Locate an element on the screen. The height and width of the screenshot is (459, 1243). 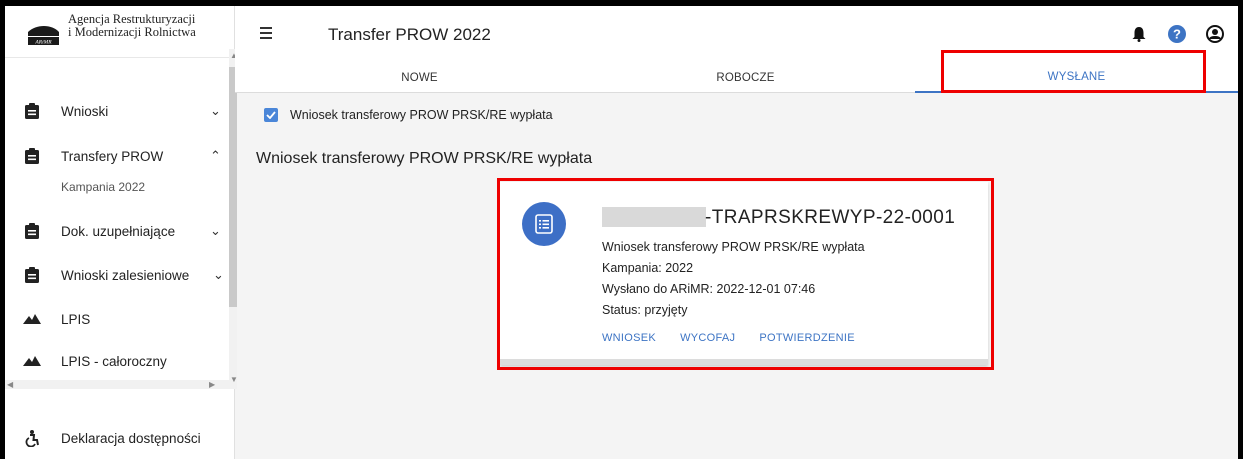
sidebar-item-transfery-prow: Transfery PROW ⌃ is located at coordinates (119, 156).